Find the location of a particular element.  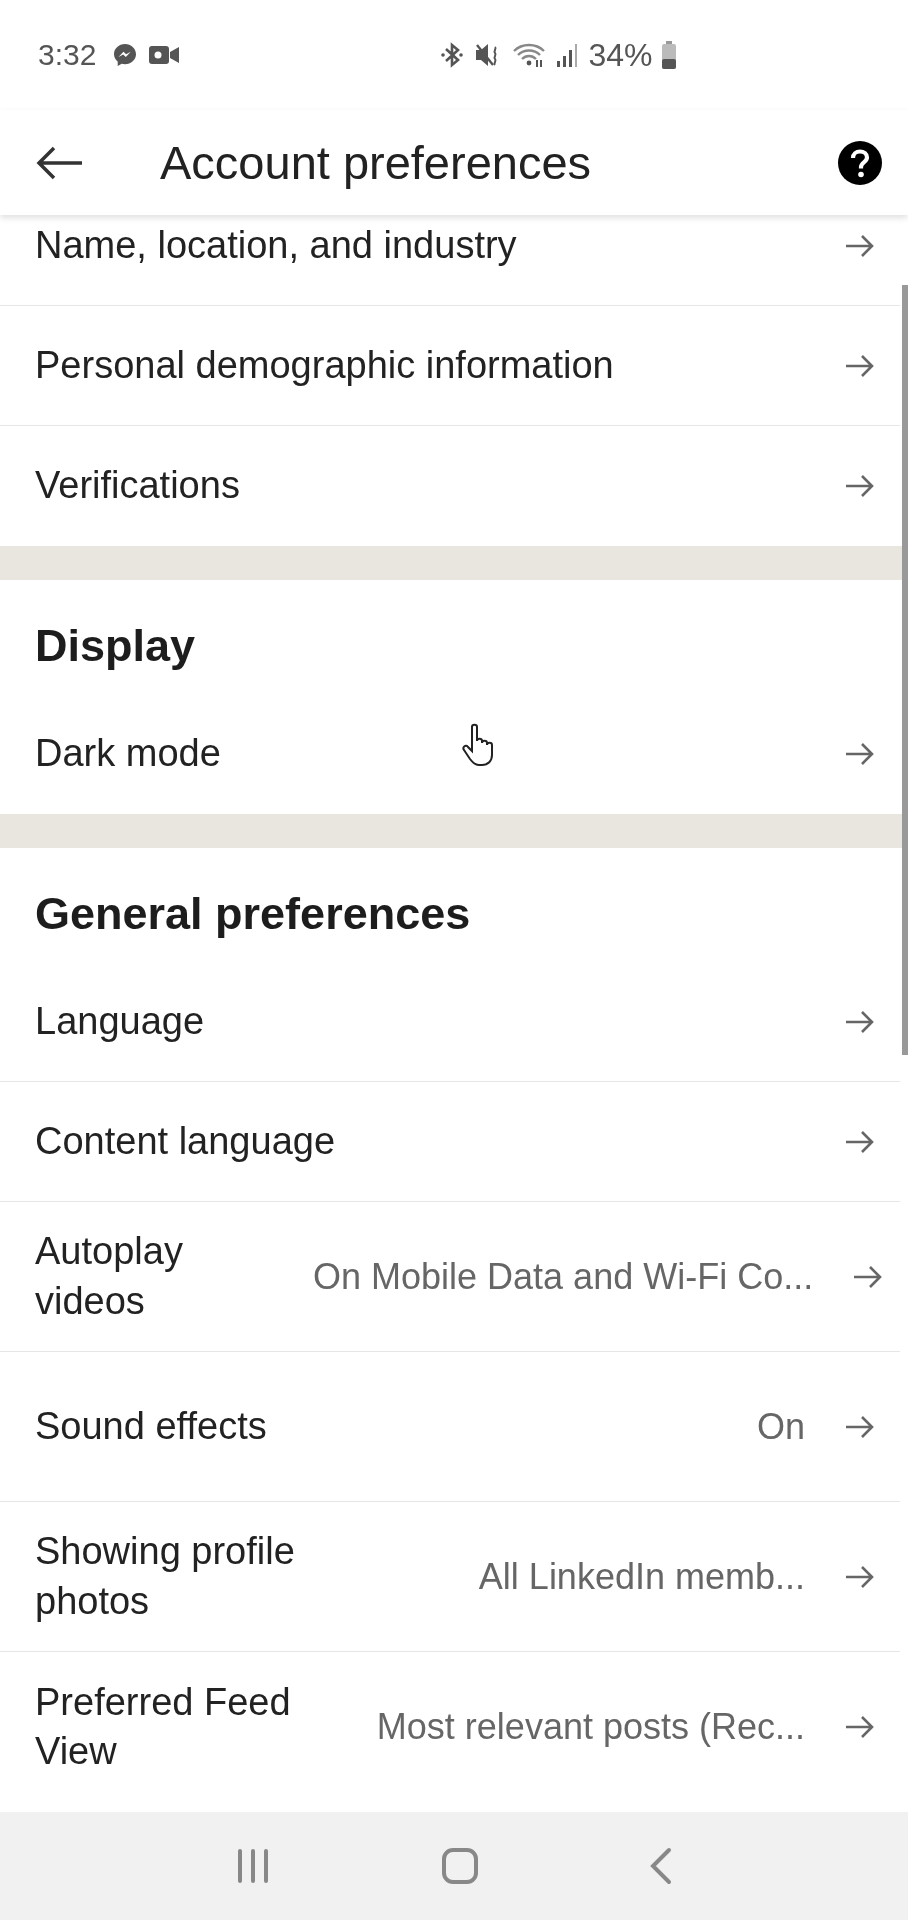

settings-row: Content language is located at coordinates (450, 1142).